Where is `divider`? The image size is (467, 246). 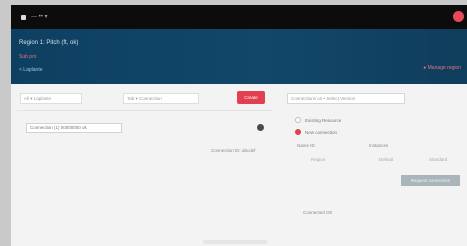 divider is located at coordinates (145, 110).